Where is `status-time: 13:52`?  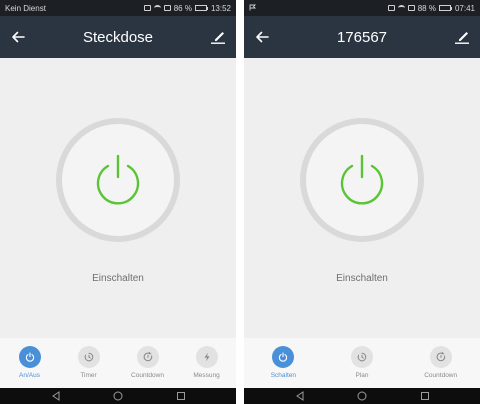
status-time: 13:52 is located at coordinates (220, 8).